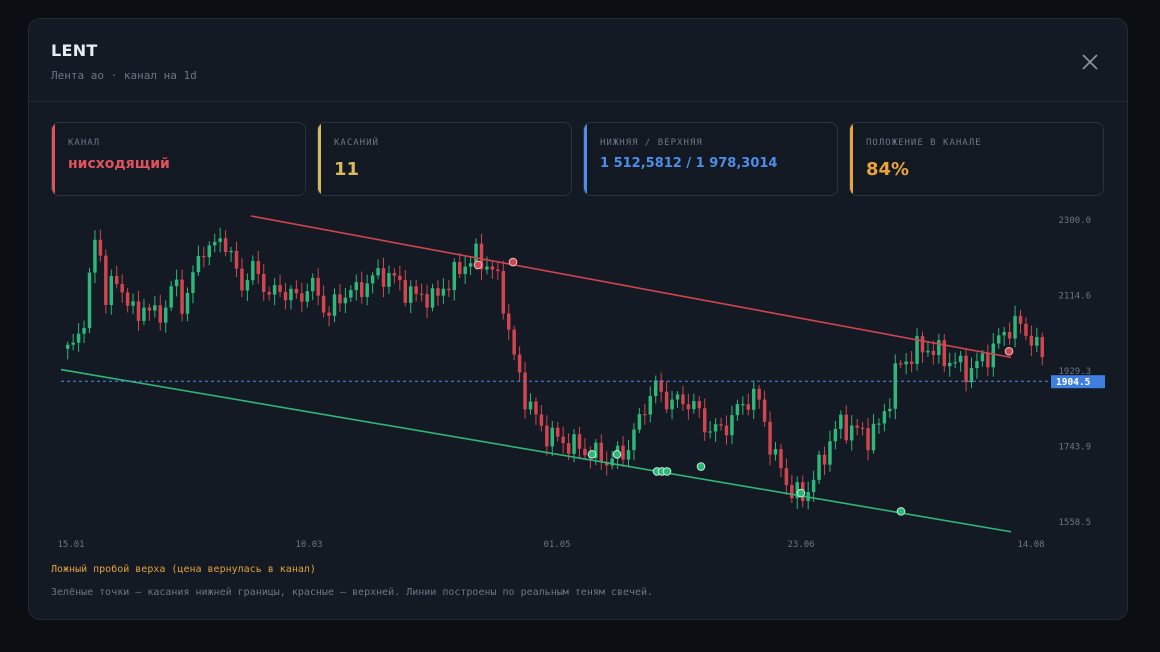 The image size is (1160, 652). I want to click on card-bounds: нижняя / верхняя 1 512,5812 / 1 978,3014, so click(710, 159).